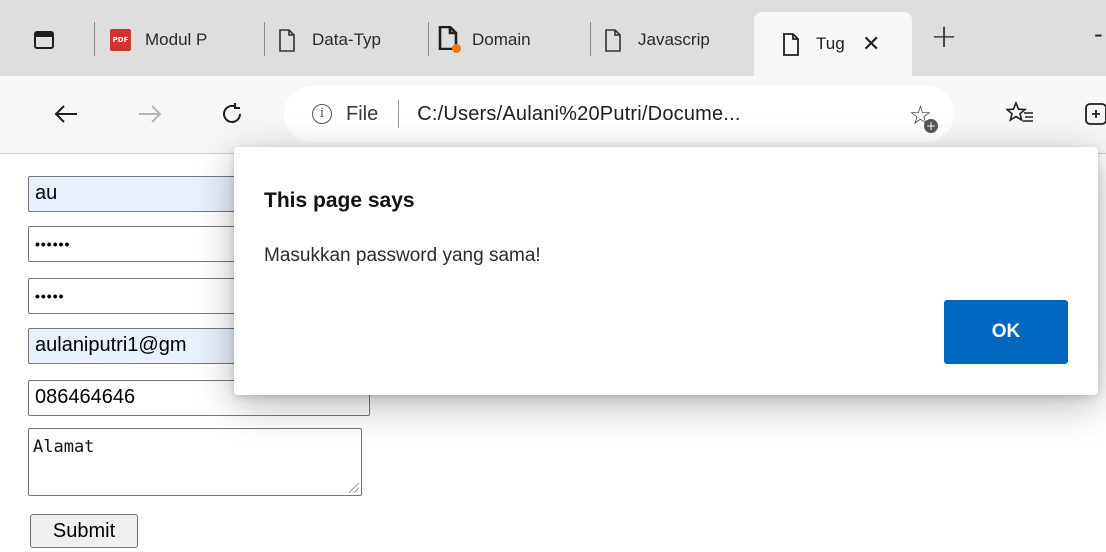 Image resolution: width=1106 pixels, height=552 pixels. I want to click on favorites-list-icon, so click(1019, 111).